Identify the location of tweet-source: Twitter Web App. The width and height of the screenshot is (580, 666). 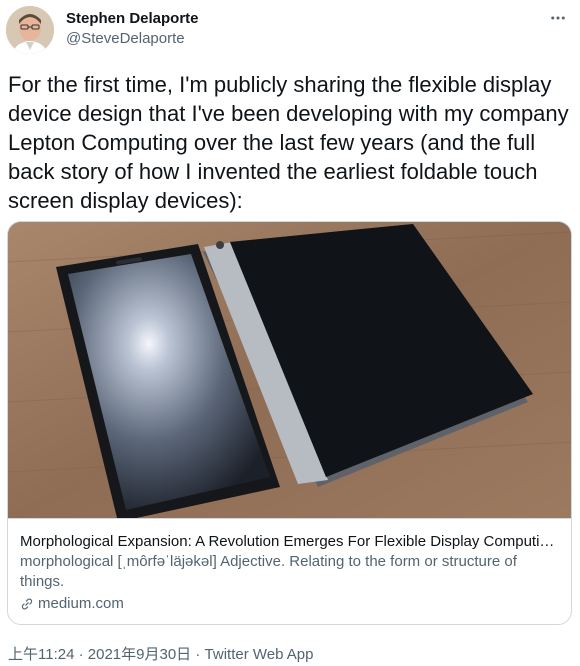
(259, 654).